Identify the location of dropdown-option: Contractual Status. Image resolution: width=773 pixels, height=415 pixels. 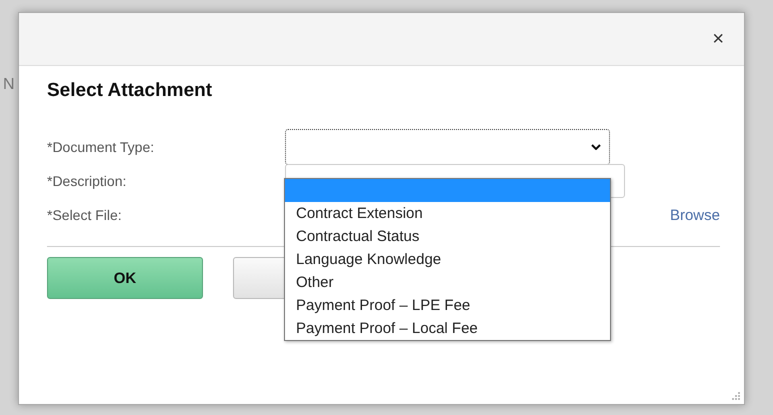
(447, 236).